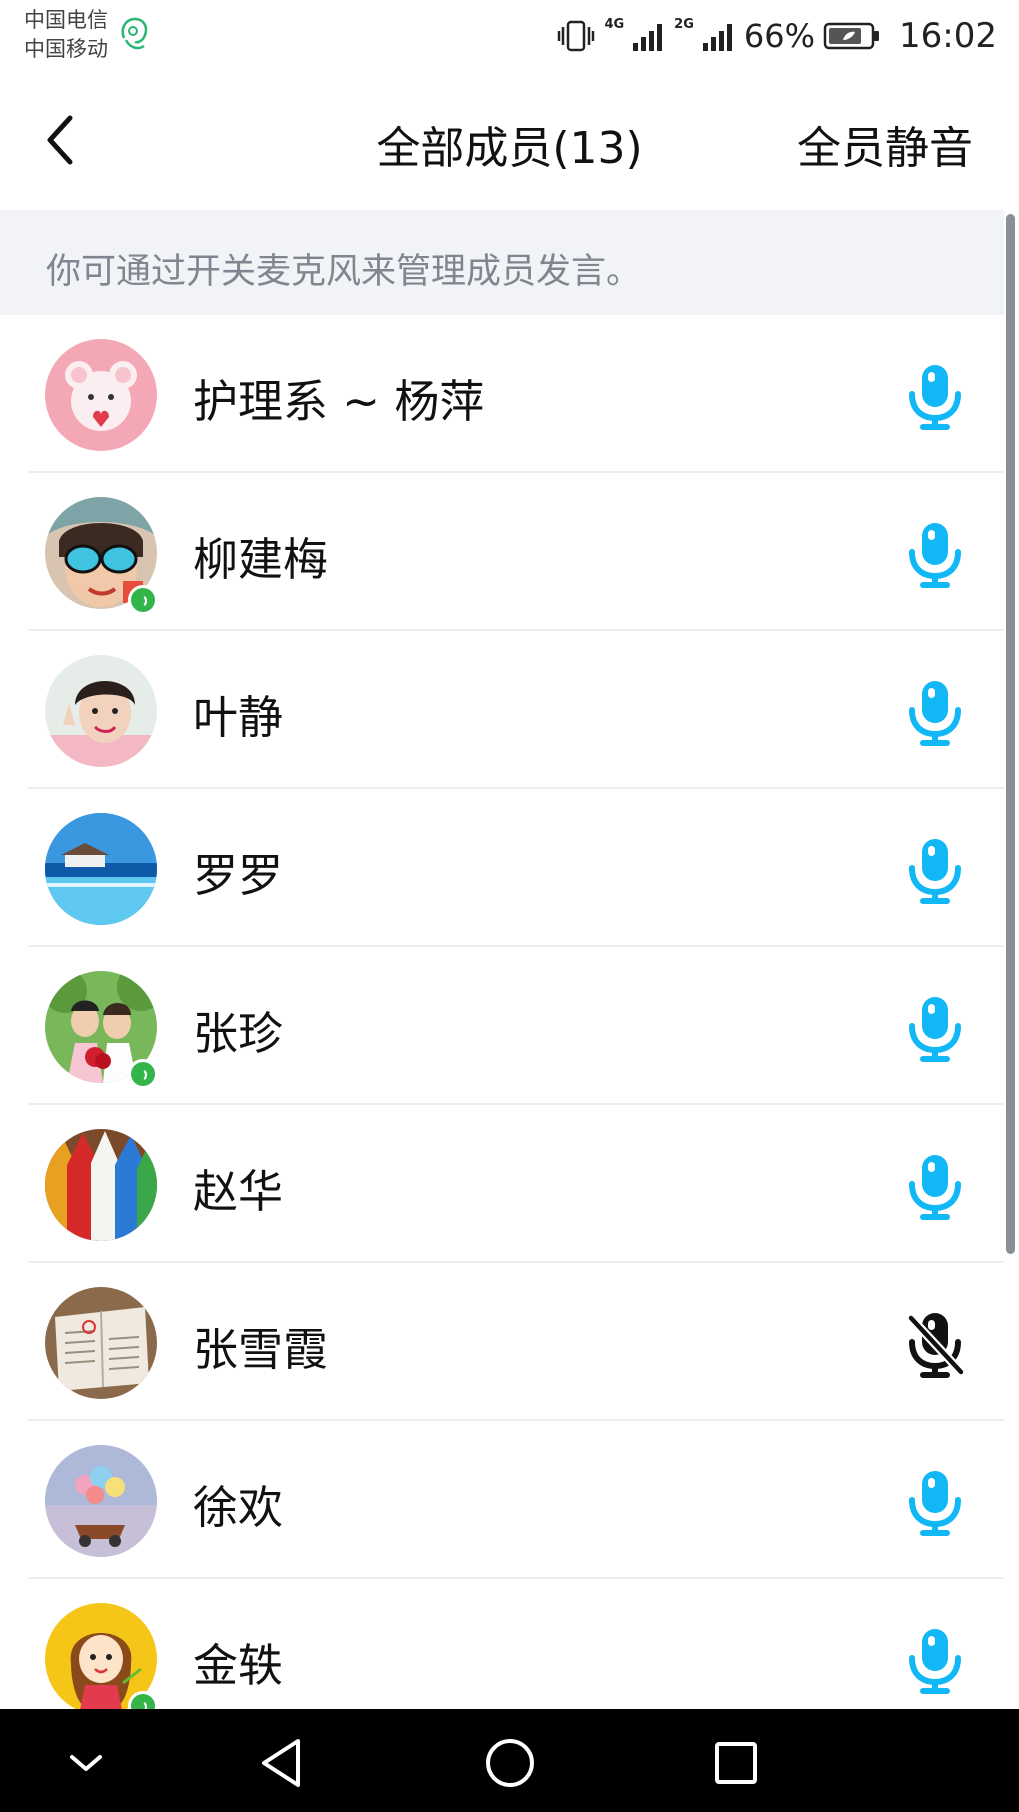 This screenshot has height=1812, width=1019. I want to click on status-indicators: 4G 2G 66% 16:02, so click(776, 36).